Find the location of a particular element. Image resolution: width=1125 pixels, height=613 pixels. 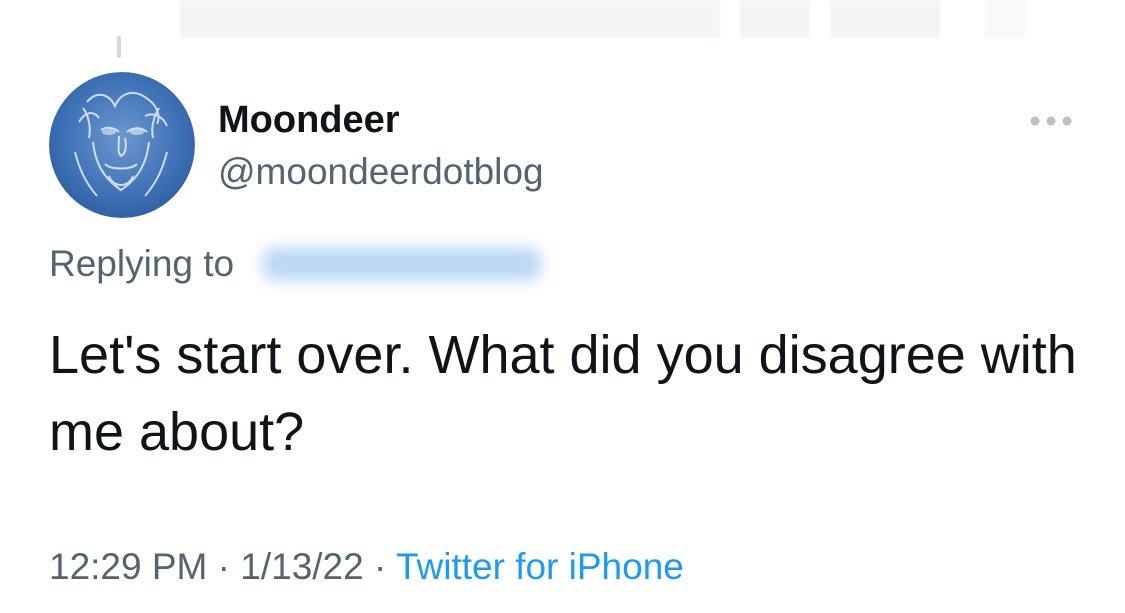

tweet-metadata: 12:29 PM · 1/13/22 · Twitter for iPhone is located at coordinates (366, 567).